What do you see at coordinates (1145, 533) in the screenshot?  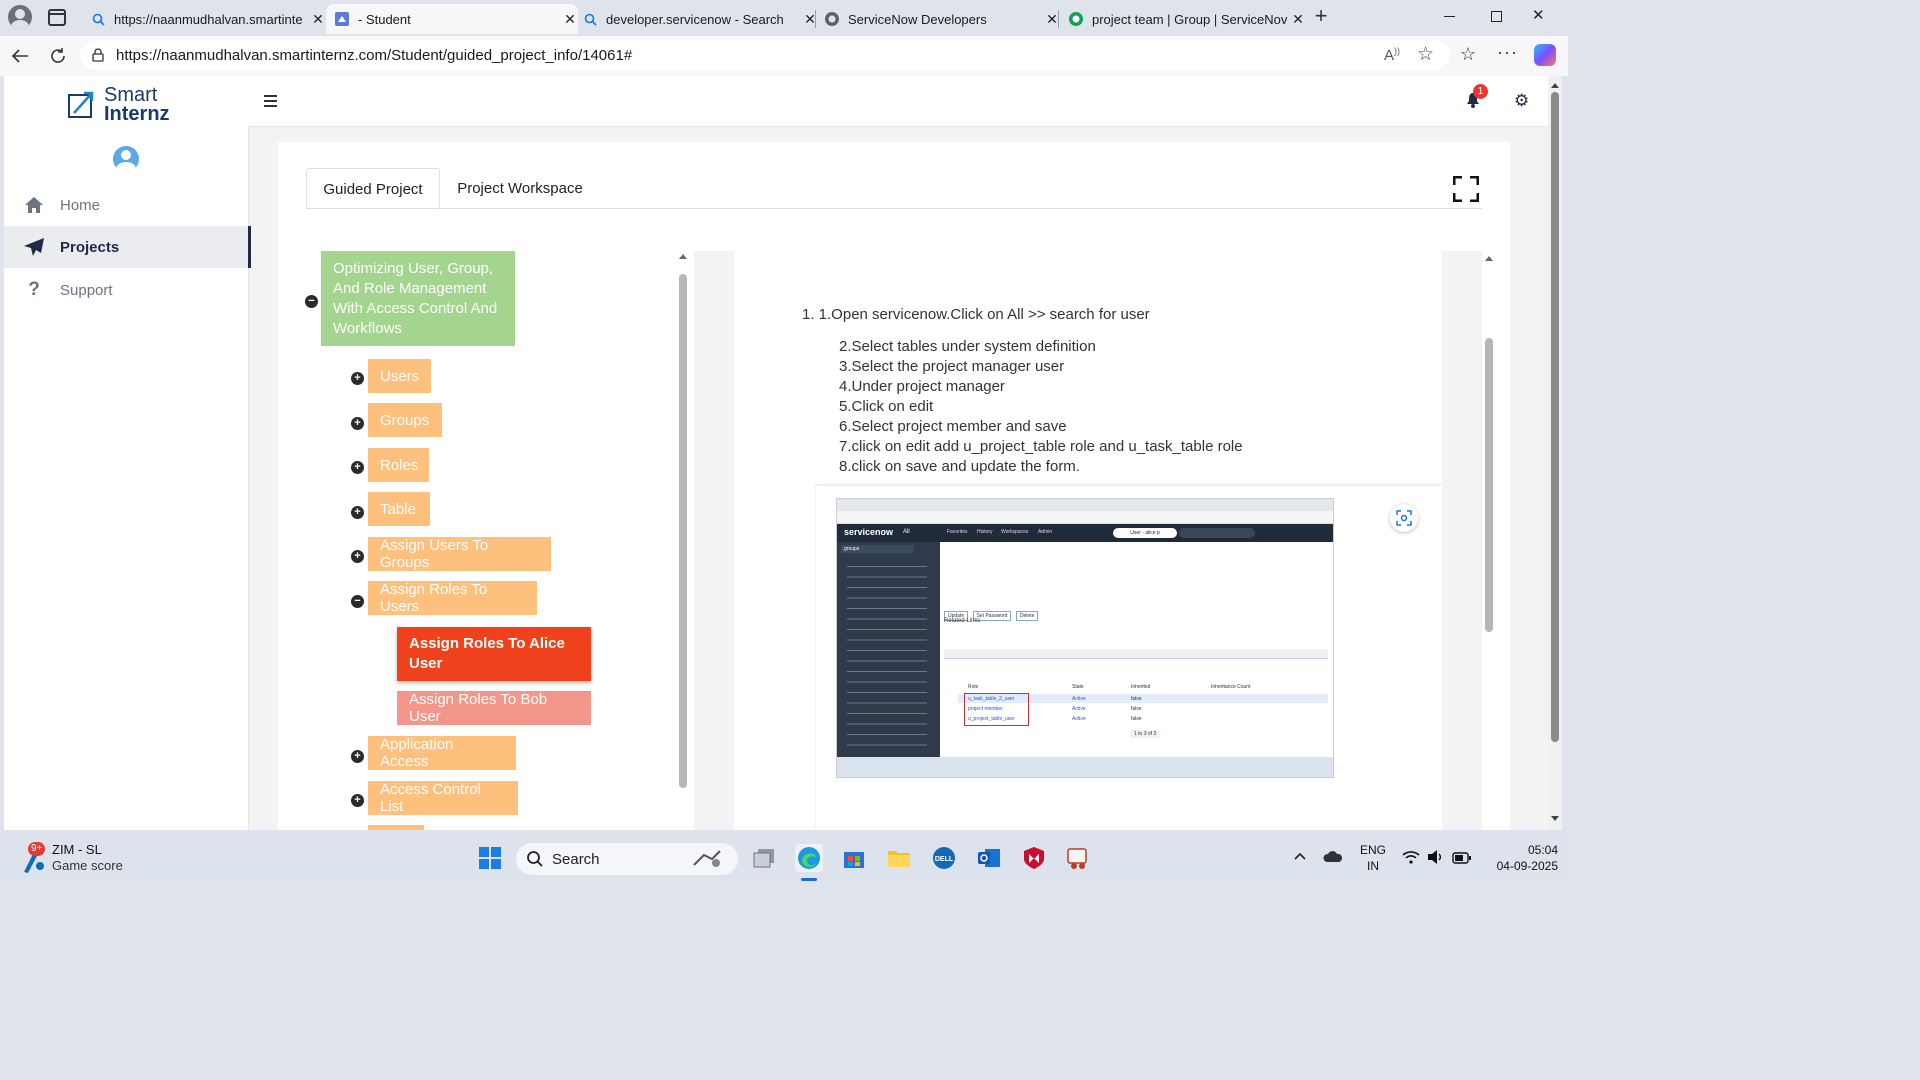 I see `sn-record-pill: User - alice p` at bounding box center [1145, 533].